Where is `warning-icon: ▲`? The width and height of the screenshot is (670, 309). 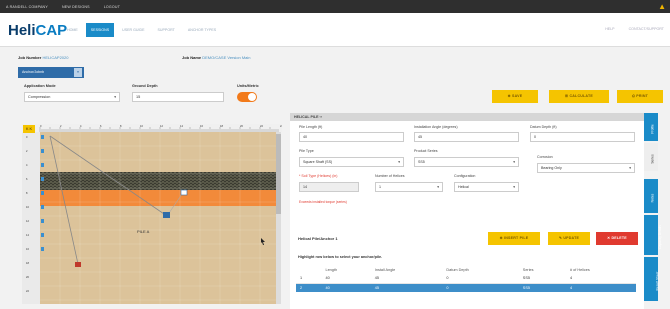
warning-icon: ▲ is located at coordinates (662, 6).